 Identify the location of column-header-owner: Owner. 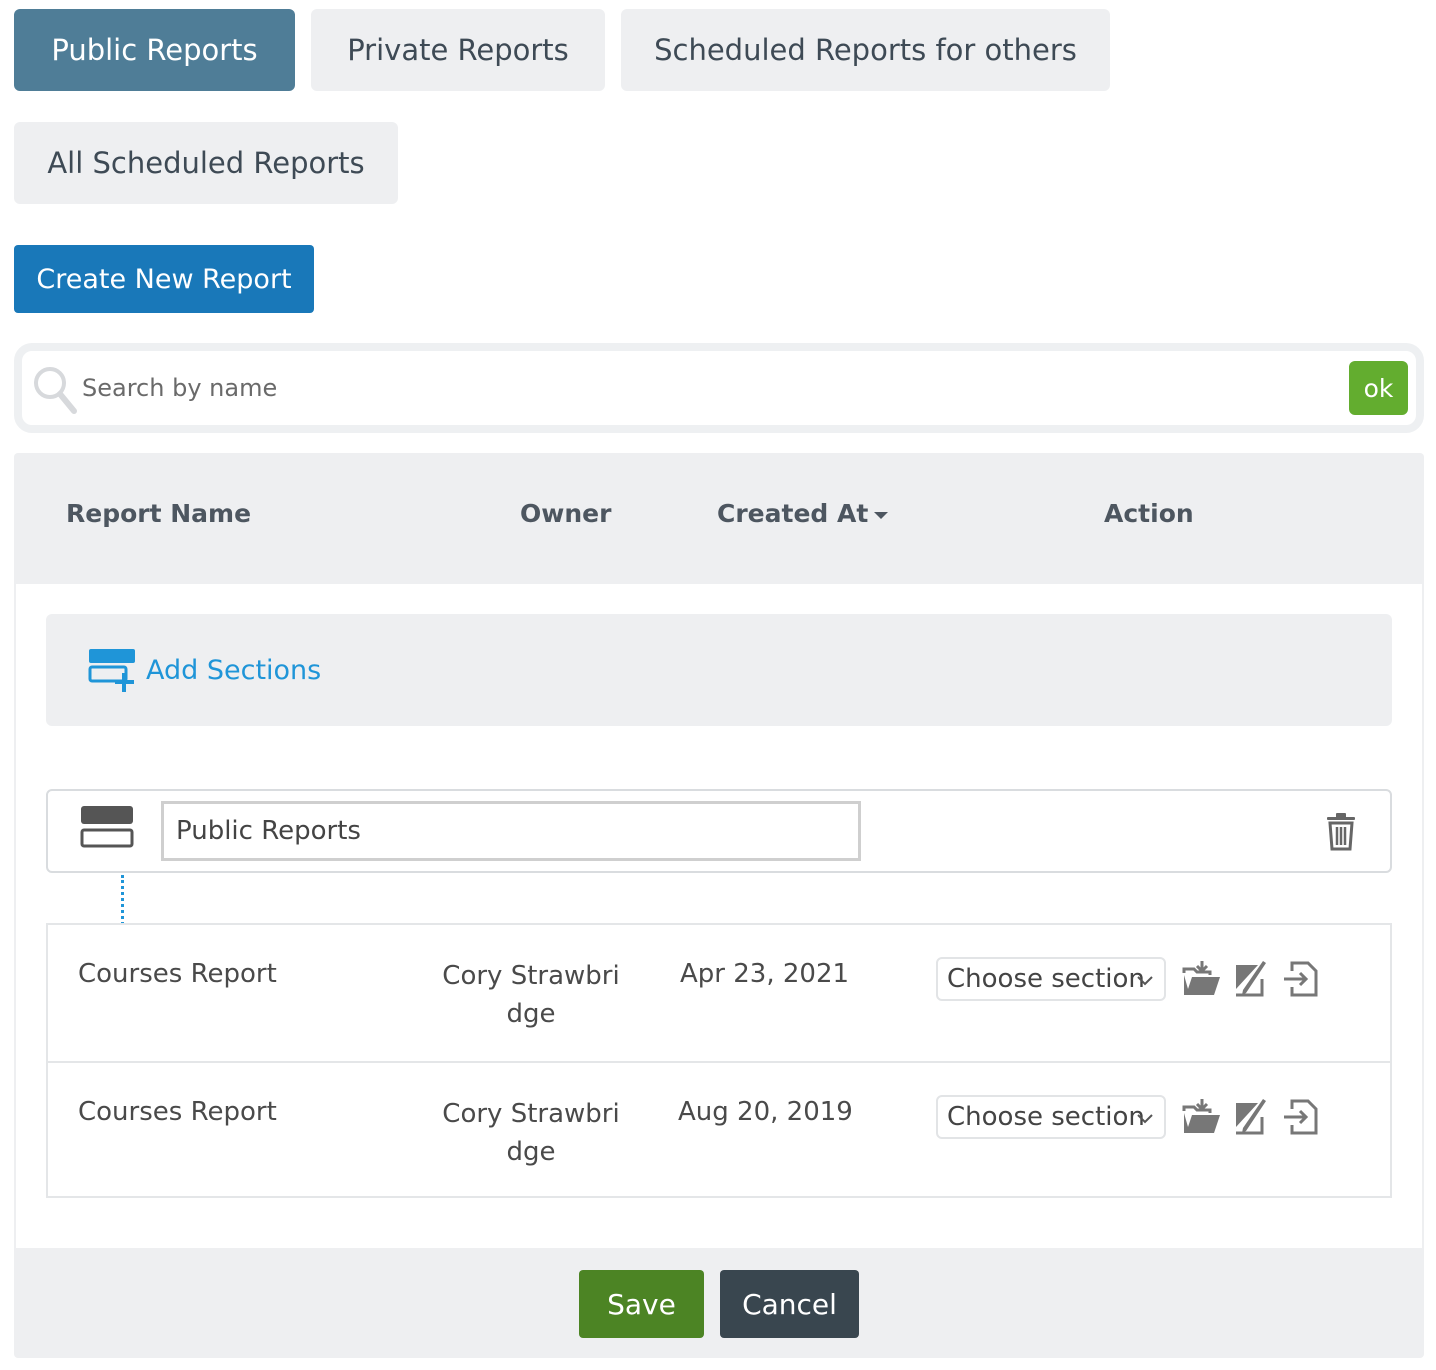
(565, 513).